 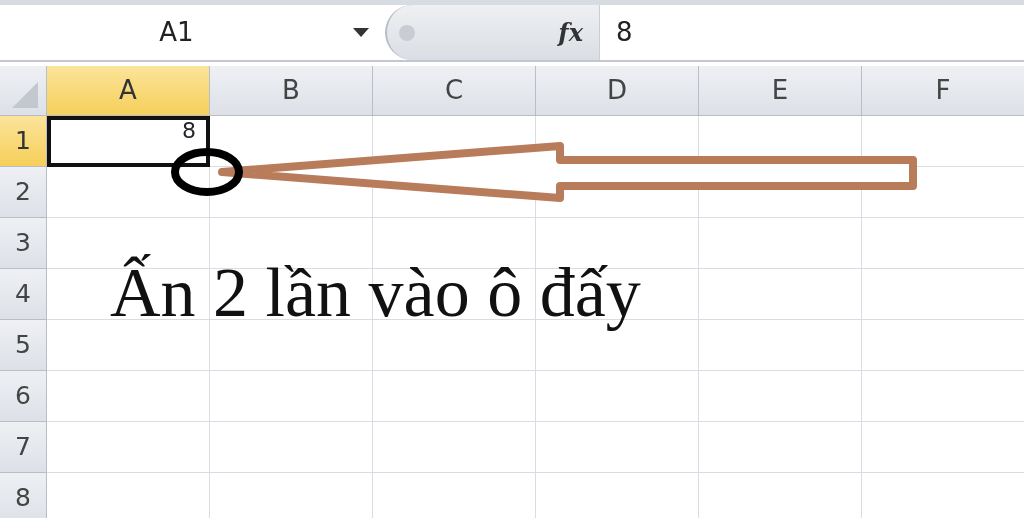 What do you see at coordinates (207, 172) in the screenshot?
I see `circle-mark` at bounding box center [207, 172].